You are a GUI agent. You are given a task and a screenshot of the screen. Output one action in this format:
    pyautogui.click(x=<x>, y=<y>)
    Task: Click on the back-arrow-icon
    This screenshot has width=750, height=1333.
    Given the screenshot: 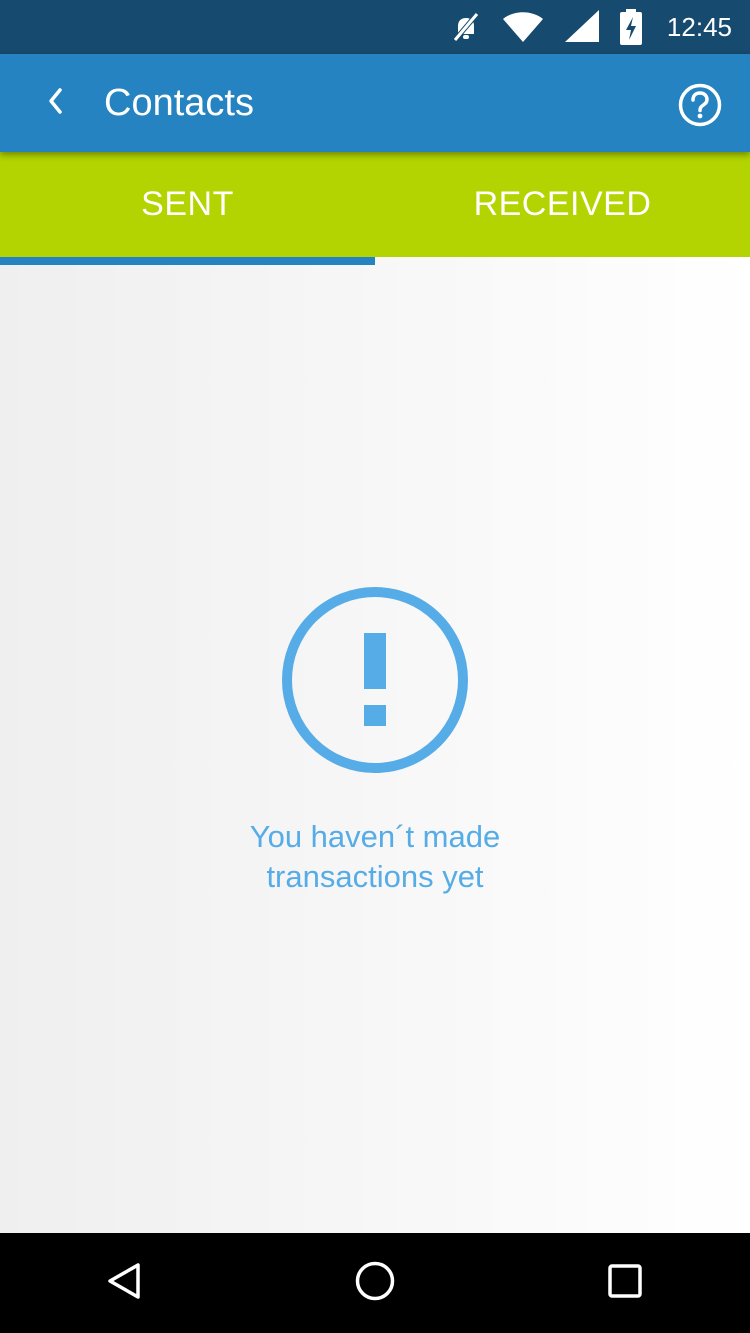 What is the action you would take?
    pyautogui.click(x=55, y=103)
    